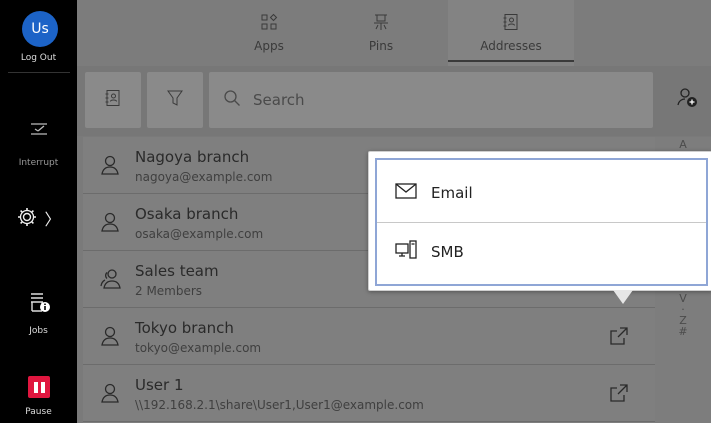 The height and width of the screenshot is (423, 711). I want to click on index-letter: #, so click(682, 331).